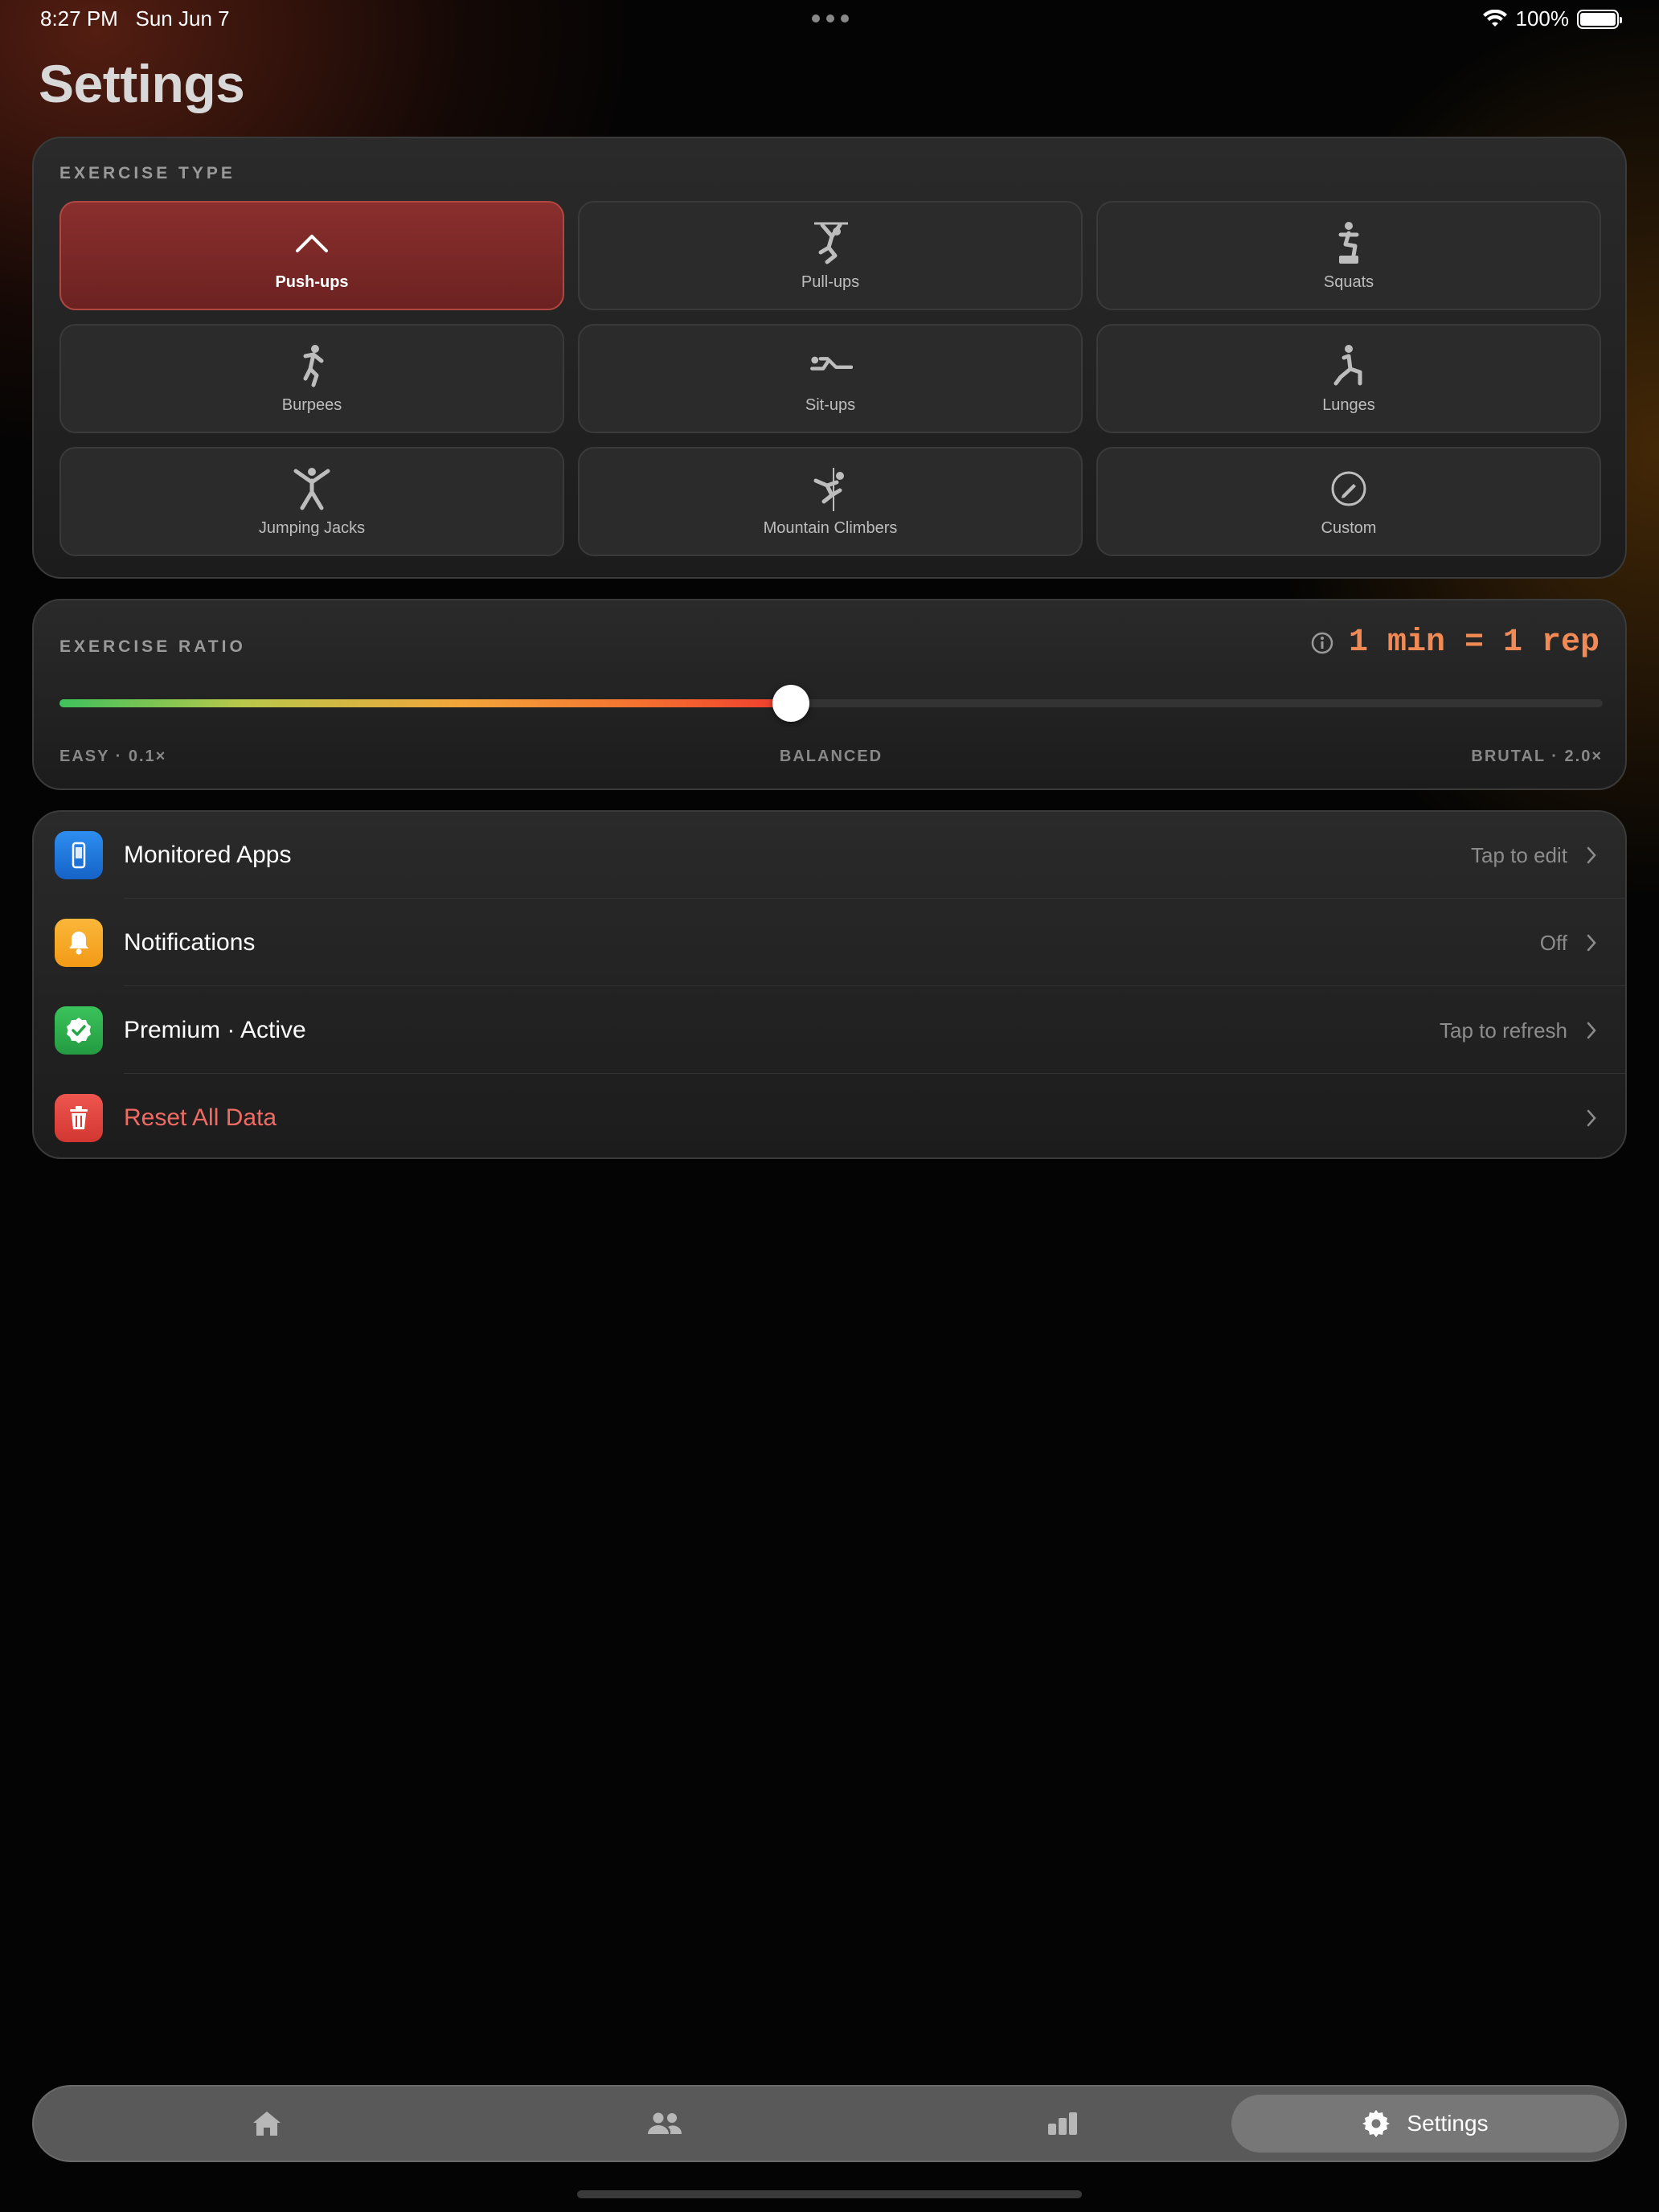 Image resolution: width=1659 pixels, height=2212 pixels. What do you see at coordinates (1503, 1030) in the screenshot?
I see `row-value: Tap to refresh` at bounding box center [1503, 1030].